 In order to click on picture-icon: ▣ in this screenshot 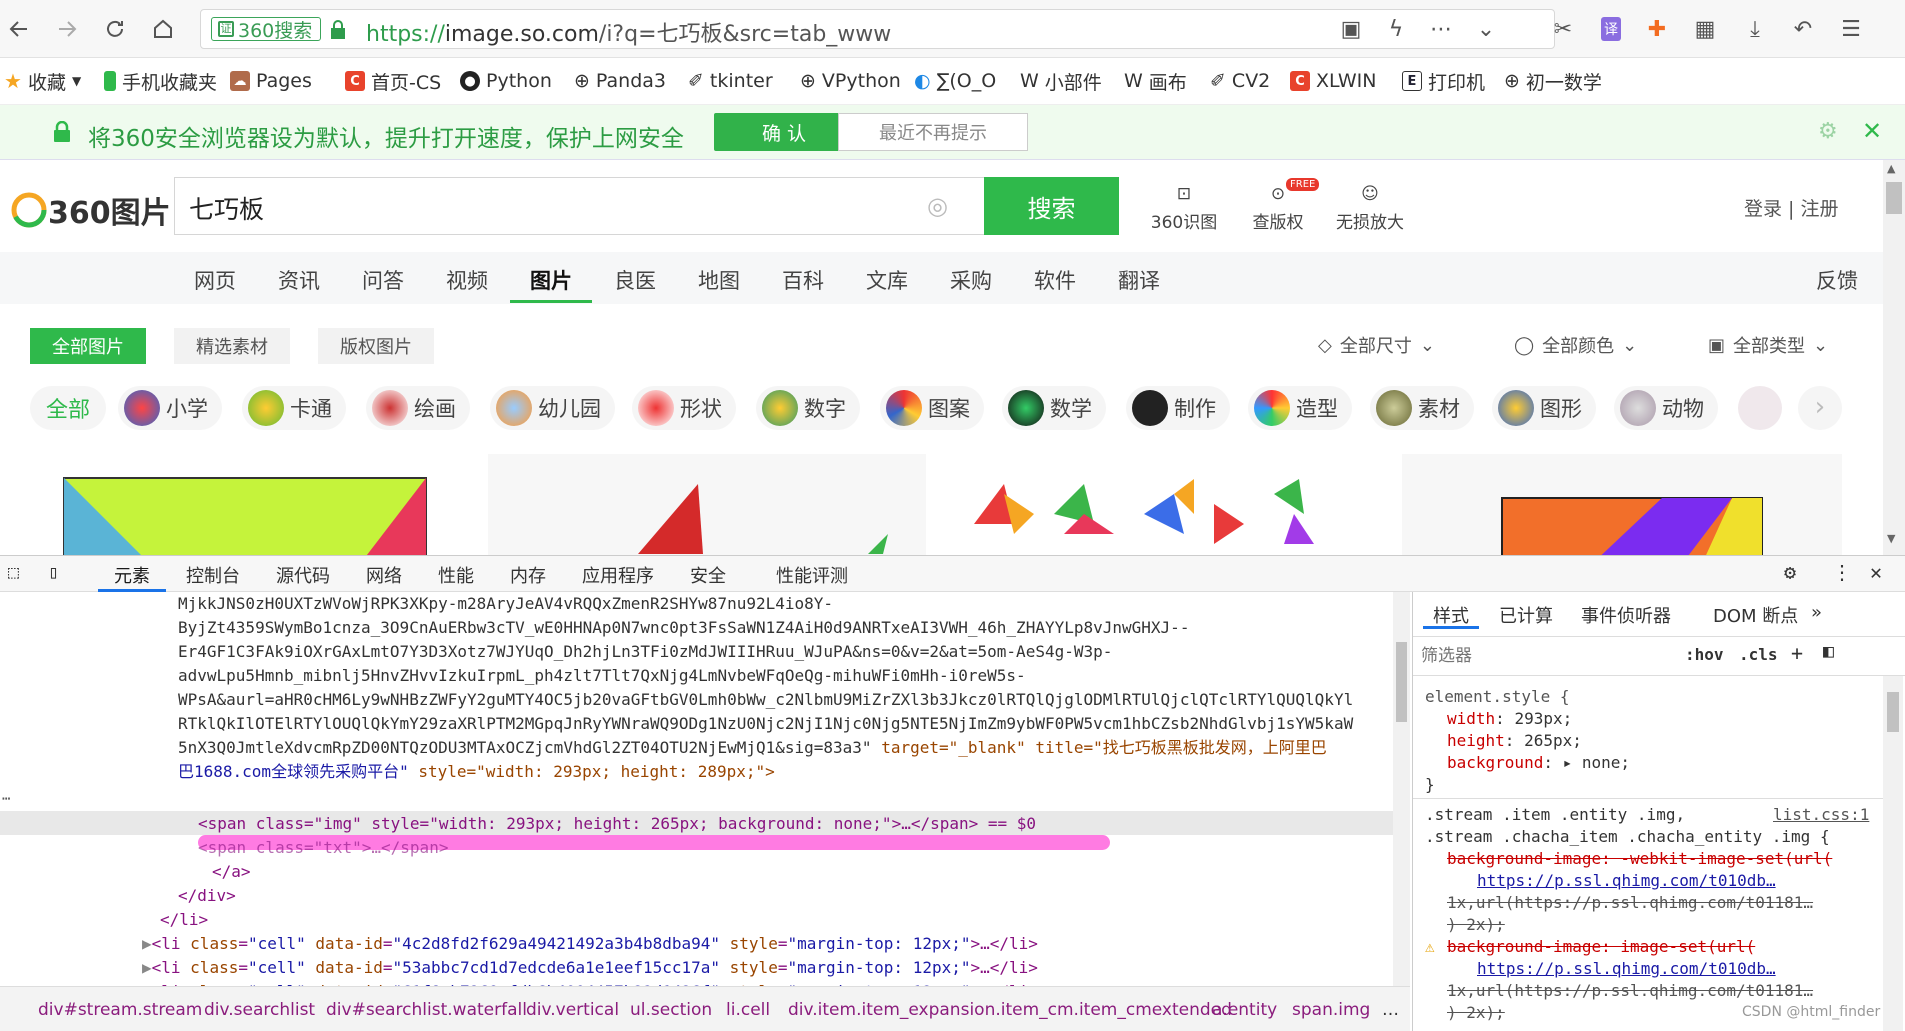, I will do `click(1351, 29)`.